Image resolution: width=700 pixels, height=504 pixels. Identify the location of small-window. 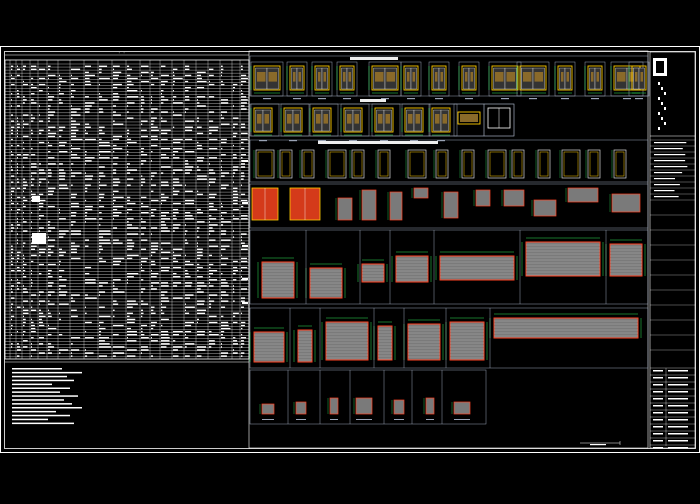
(364, 406).